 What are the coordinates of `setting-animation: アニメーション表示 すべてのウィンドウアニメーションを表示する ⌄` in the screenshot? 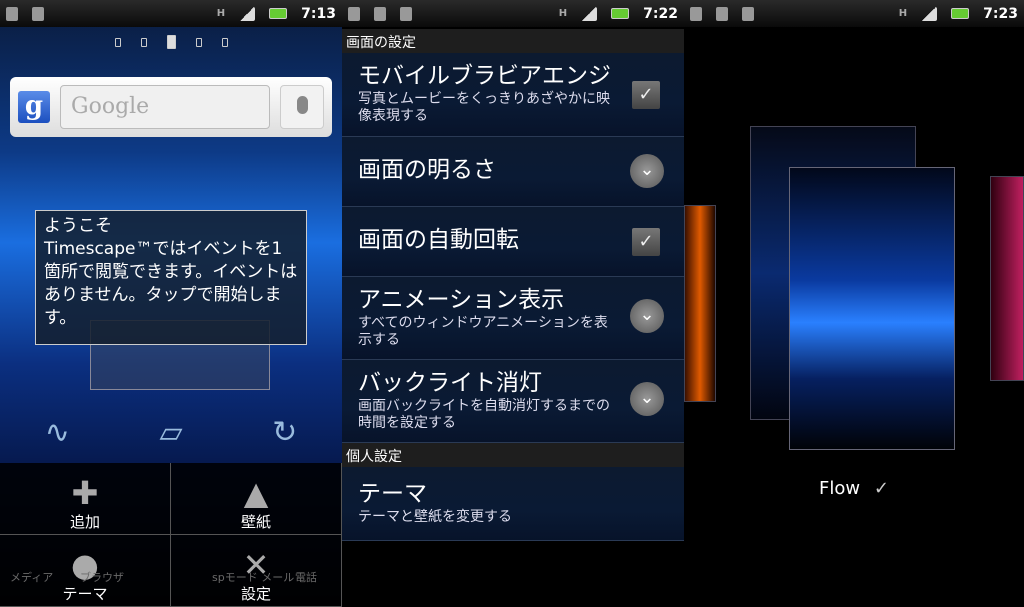 It's located at (513, 318).